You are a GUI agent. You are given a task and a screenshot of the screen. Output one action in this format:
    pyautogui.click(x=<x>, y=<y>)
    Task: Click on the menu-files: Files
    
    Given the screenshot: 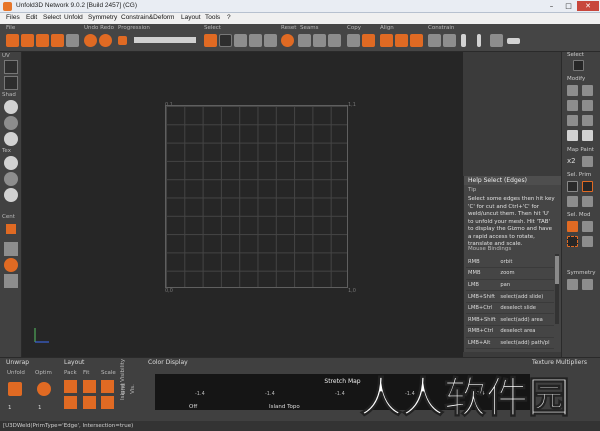 What is the action you would take?
    pyautogui.click(x=13, y=17)
    